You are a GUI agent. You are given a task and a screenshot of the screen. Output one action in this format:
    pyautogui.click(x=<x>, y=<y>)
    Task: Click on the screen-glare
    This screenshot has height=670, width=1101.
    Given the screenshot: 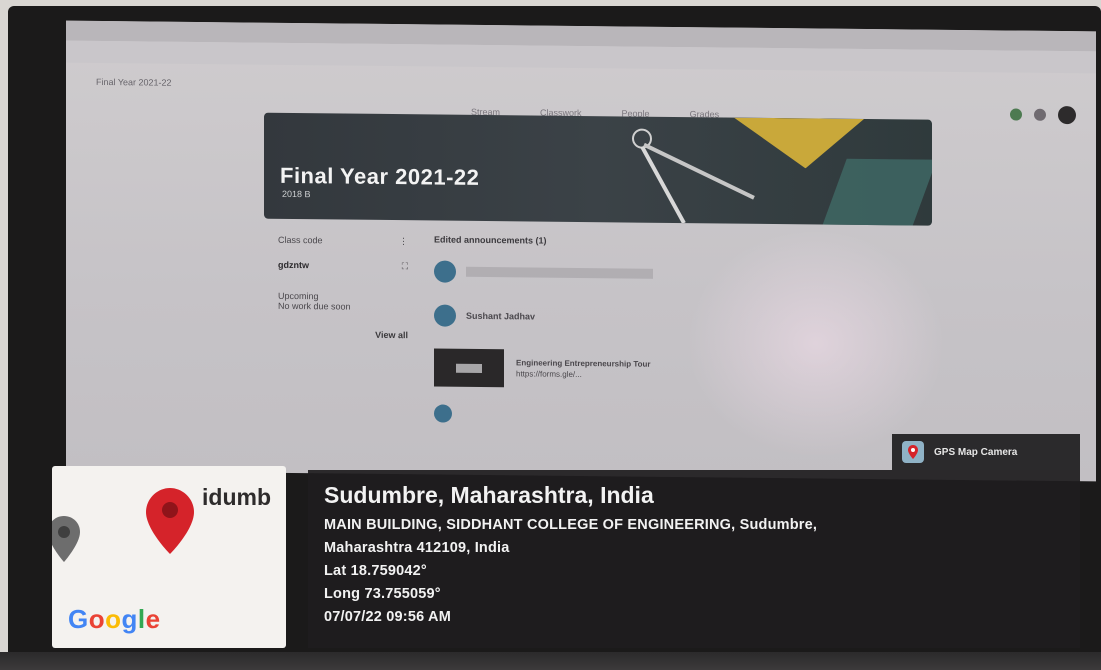 What is the action you would take?
    pyautogui.click(x=816, y=343)
    